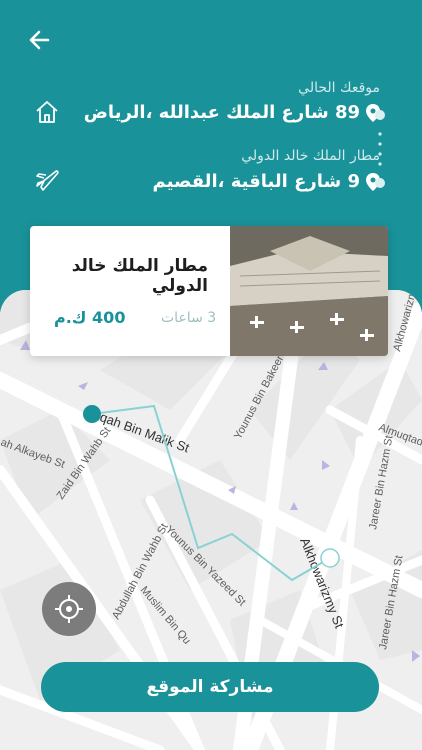 This screenshot has width=422, height=750. What do you see at coordinates (40, 40) in the screenshot?
I see `back-arrow-icon` at bounding box center [40, 40].